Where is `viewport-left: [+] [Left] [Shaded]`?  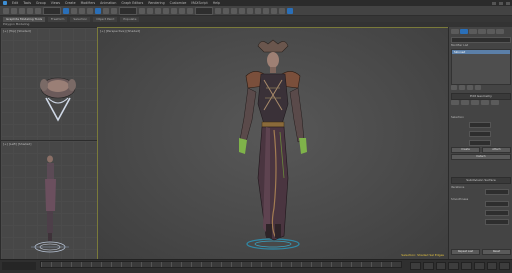
viewport-left: [+] [Left] [Shaded] is located at coordinates (49, 200).